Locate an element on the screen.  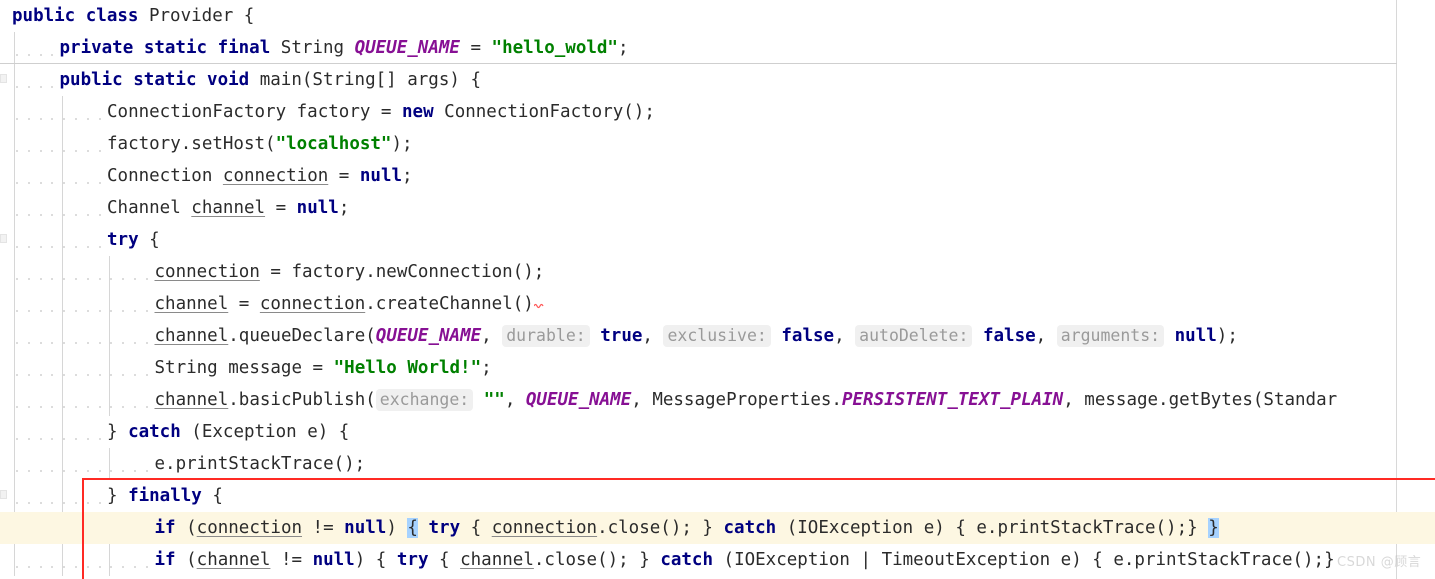
code-token: factory.setHost( is located at coordinates (191, 144).